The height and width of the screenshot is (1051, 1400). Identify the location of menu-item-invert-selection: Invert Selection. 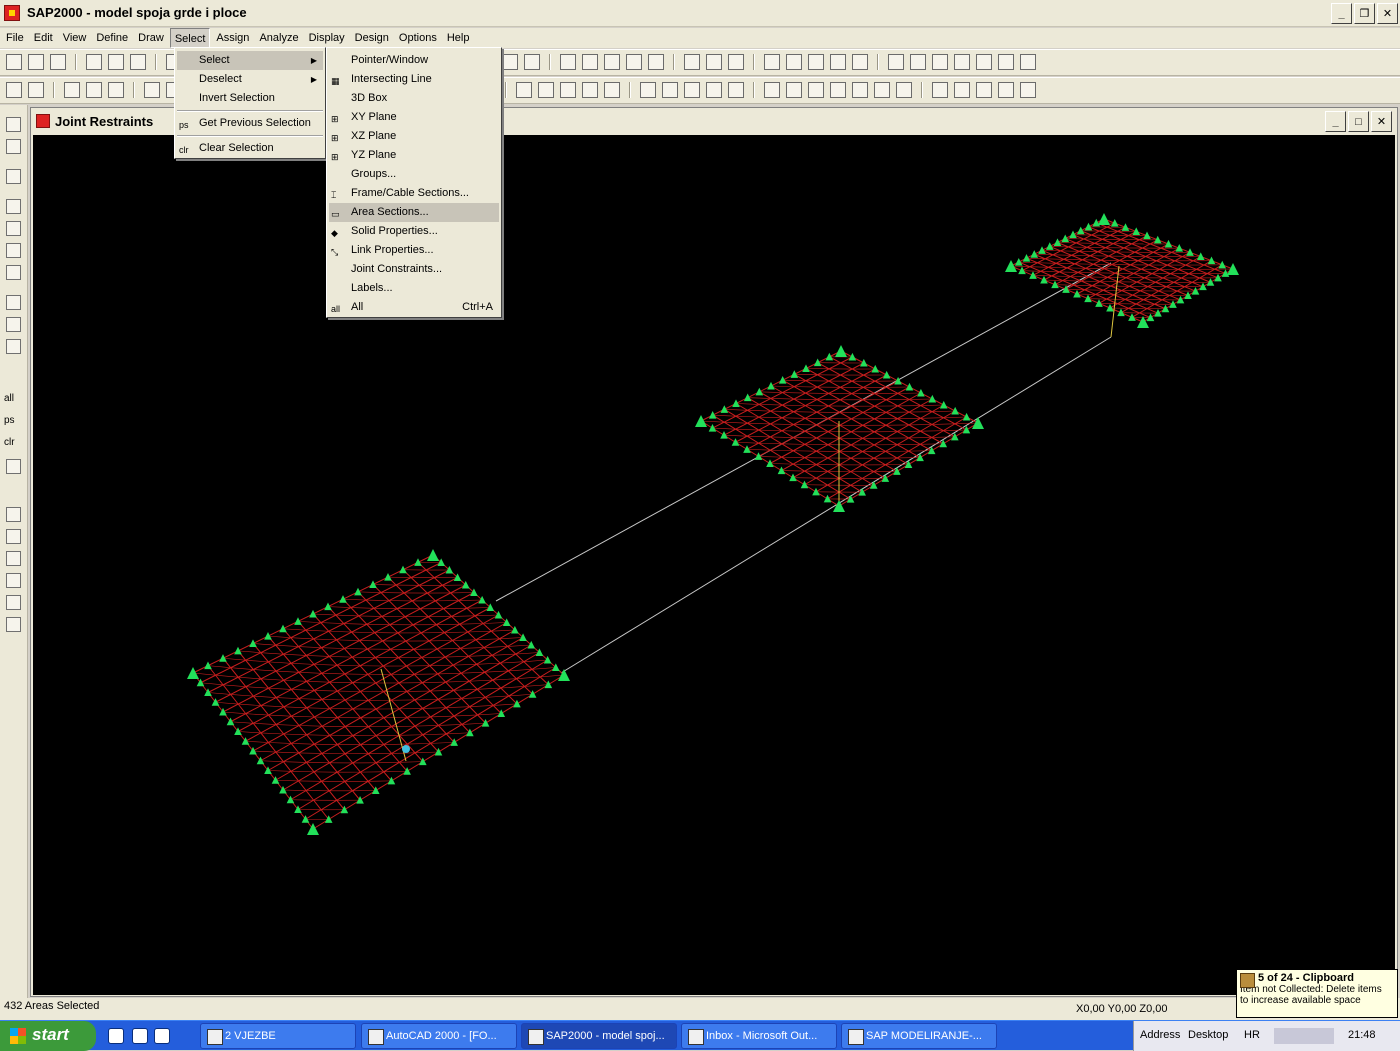
(250, 98).